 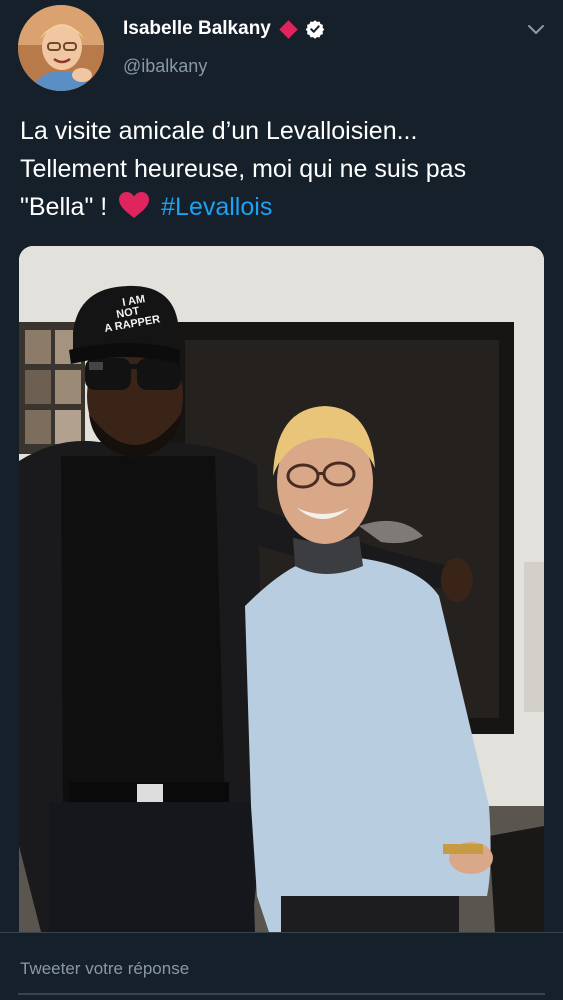 I want to click on avatar-image, so click(x=61, y=48).